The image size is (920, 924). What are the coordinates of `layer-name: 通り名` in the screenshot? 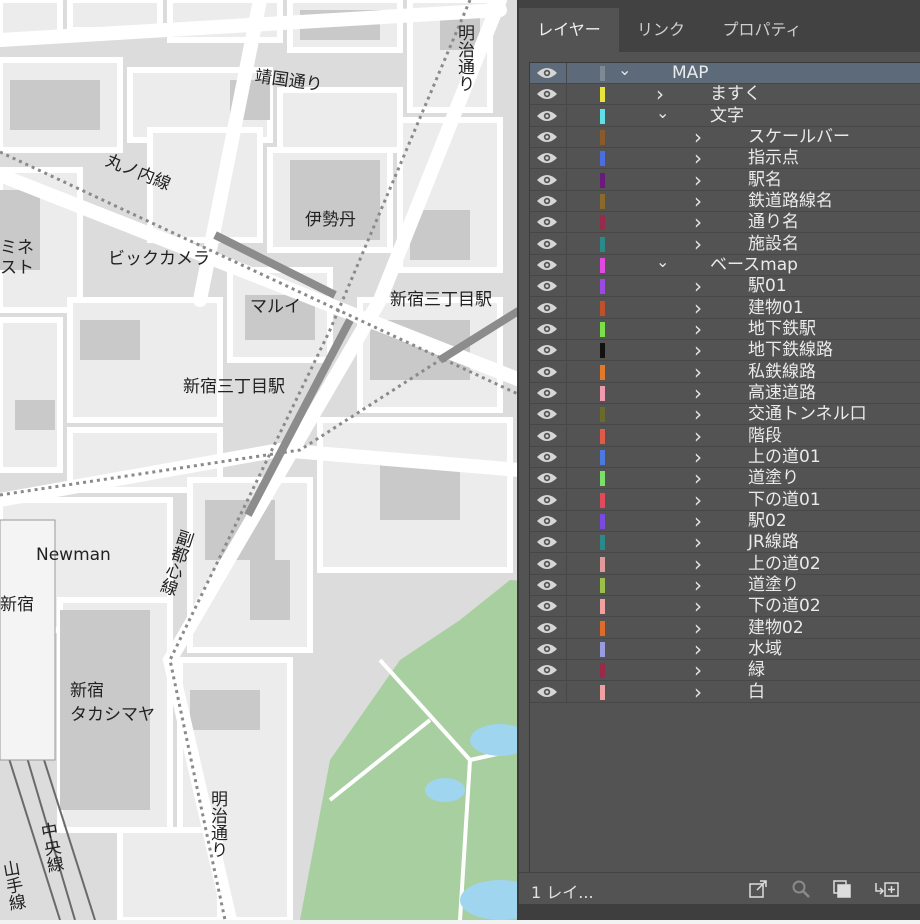 It's located at (773, 222).